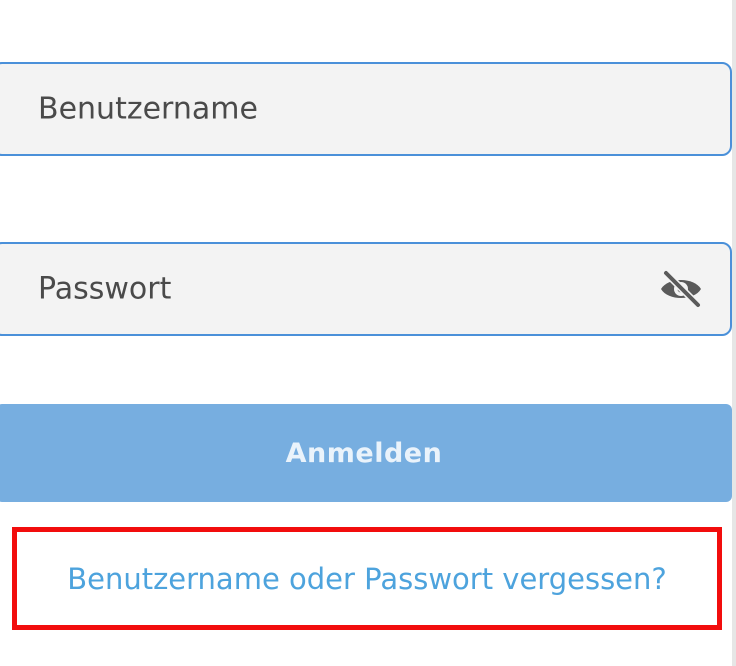 This screenshot has width=736, height=666. I want to click on login-button-label: Anmelden, so click(364, 453).